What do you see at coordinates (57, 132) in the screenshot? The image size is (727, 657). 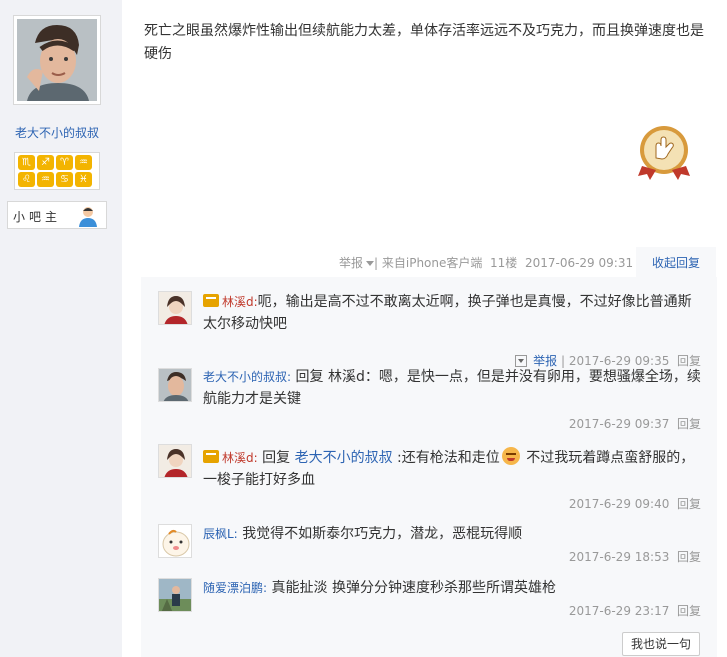 I see `author-name: 老大不小的叔叔` at bounding box center [57, 132].